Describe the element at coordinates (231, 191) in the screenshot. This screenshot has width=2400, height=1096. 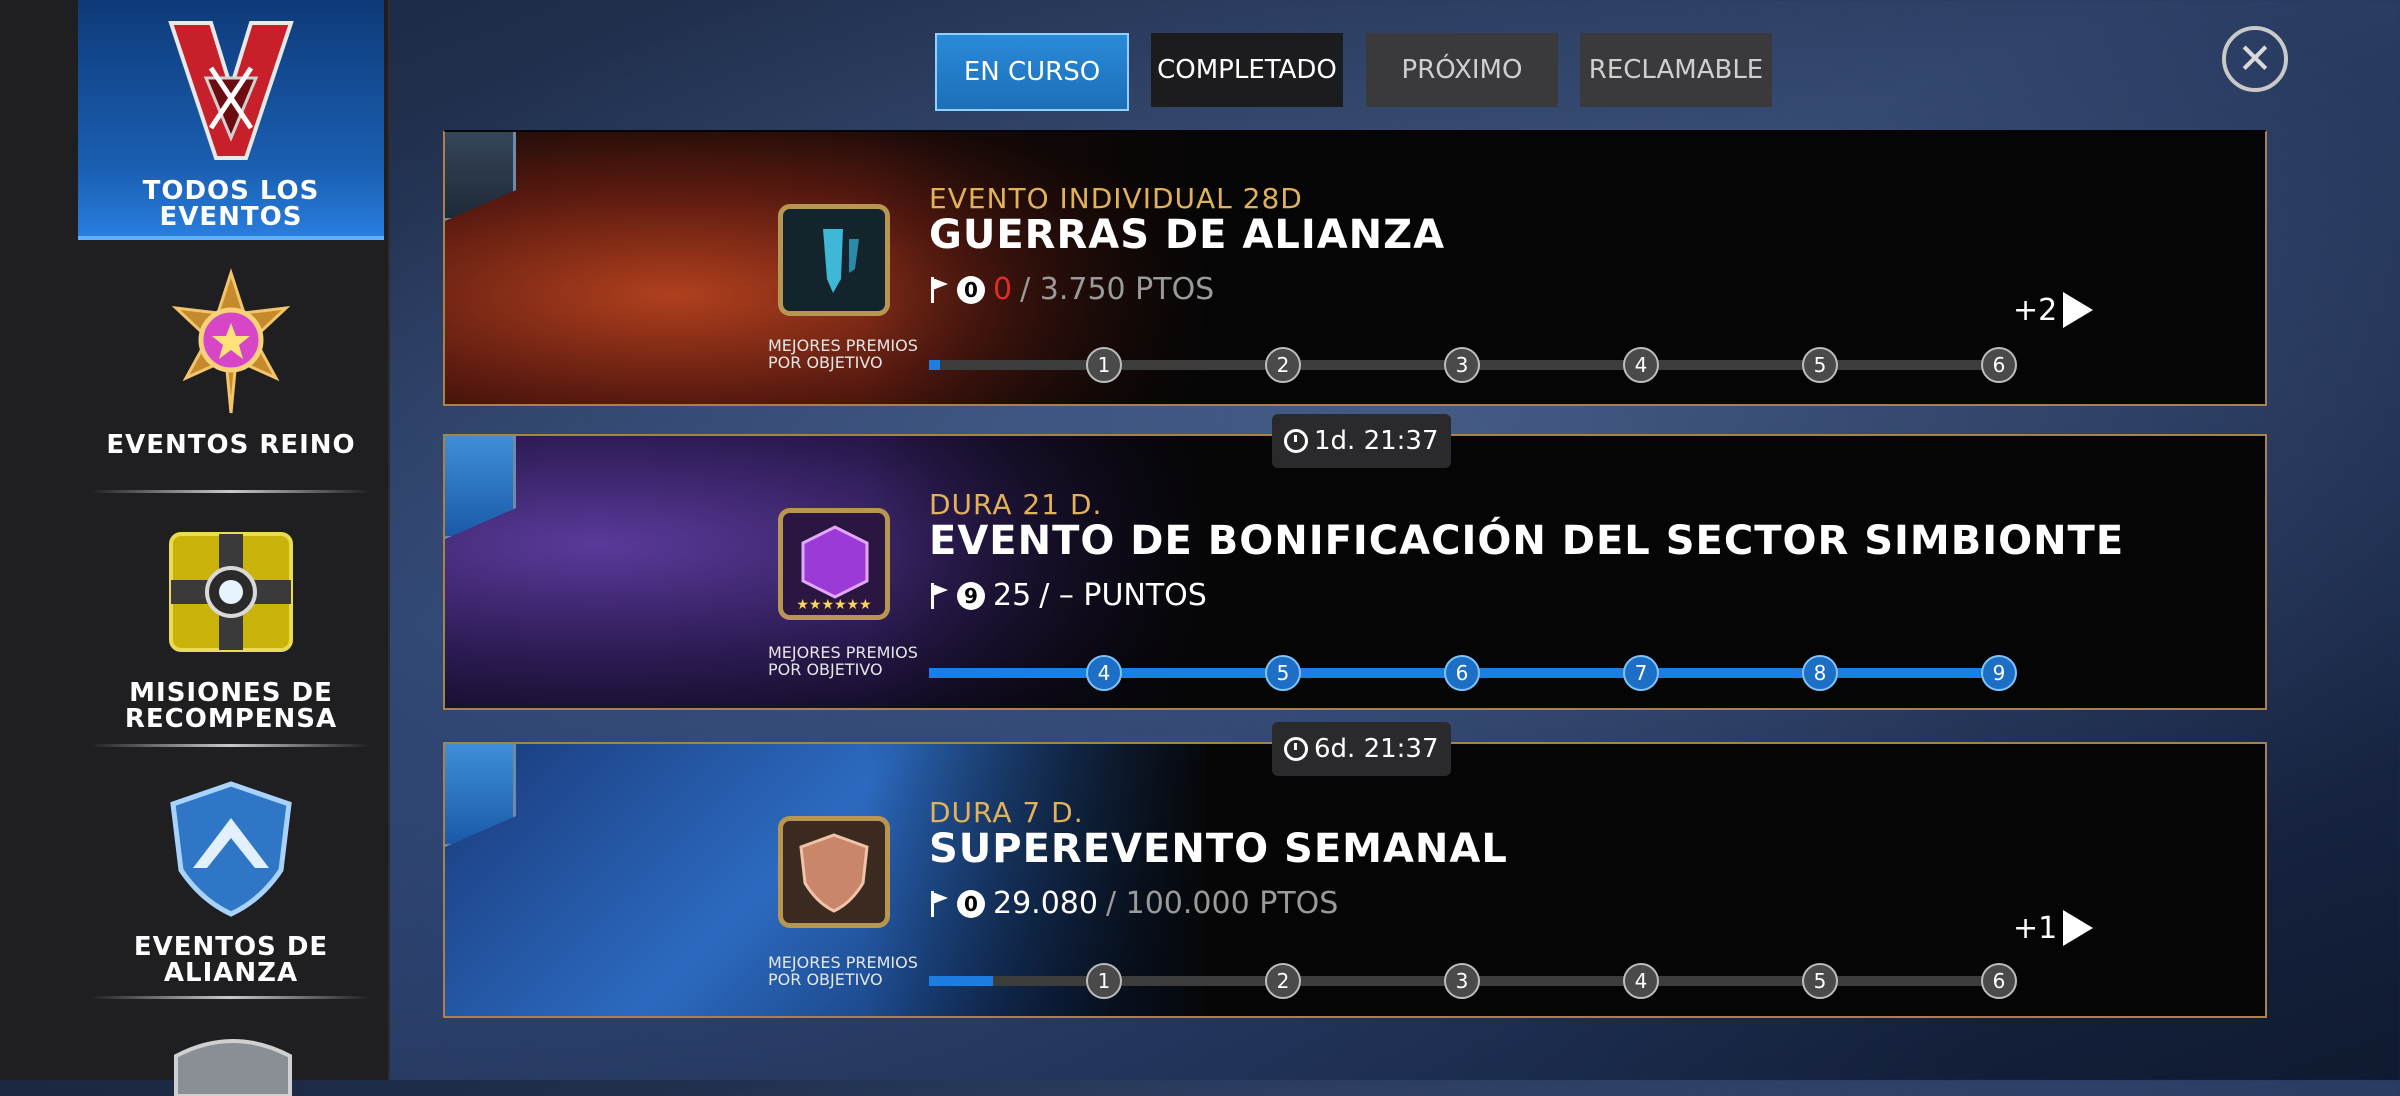
I see `sidebar-item-label: TODOS LOS` at that location.